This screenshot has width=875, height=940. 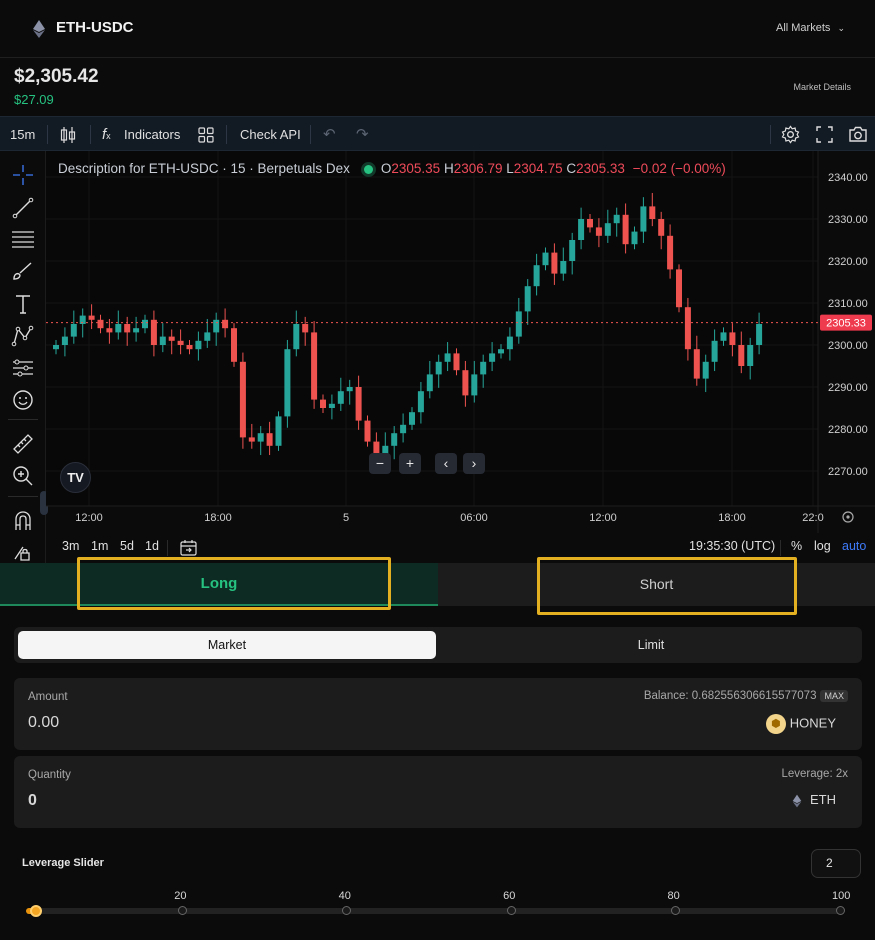 What do you see at coordinates (48, 697) in the screenshot?
I see `amount-label: Amount` at bounding box center [48, 697].